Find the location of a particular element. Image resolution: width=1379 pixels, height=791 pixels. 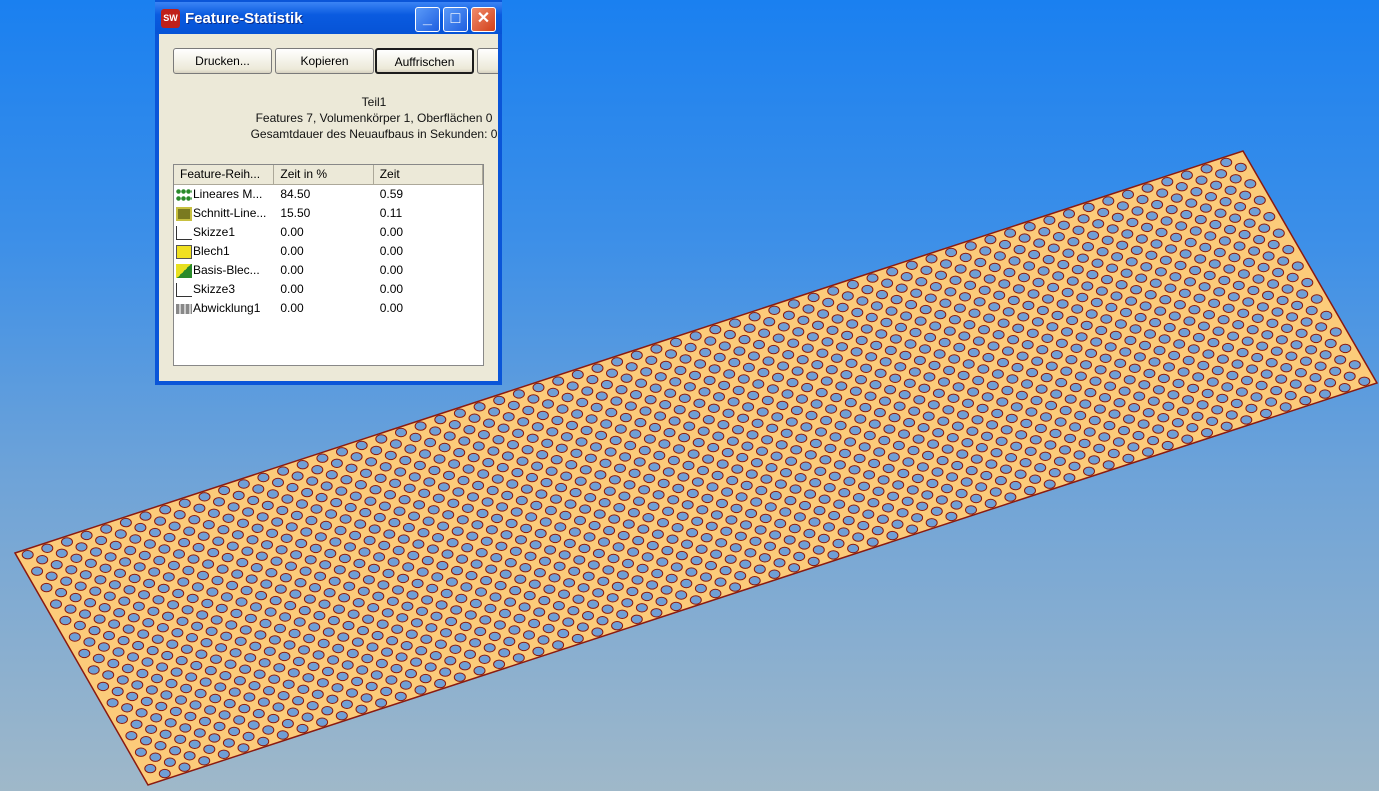

refresh-button: Auffrischen is located at coordinates (424, 61).